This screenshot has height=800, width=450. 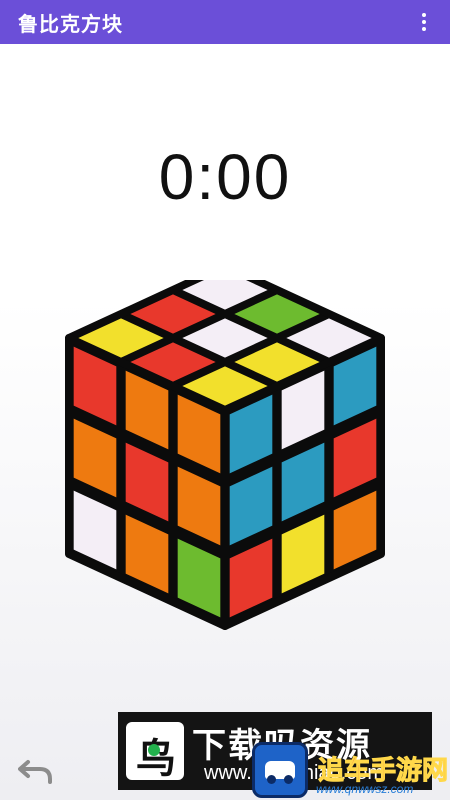 What do you see at coordinates (280, 770) in the screenshot?
I see `car-logo-icon` at bounding box center [280, 770].